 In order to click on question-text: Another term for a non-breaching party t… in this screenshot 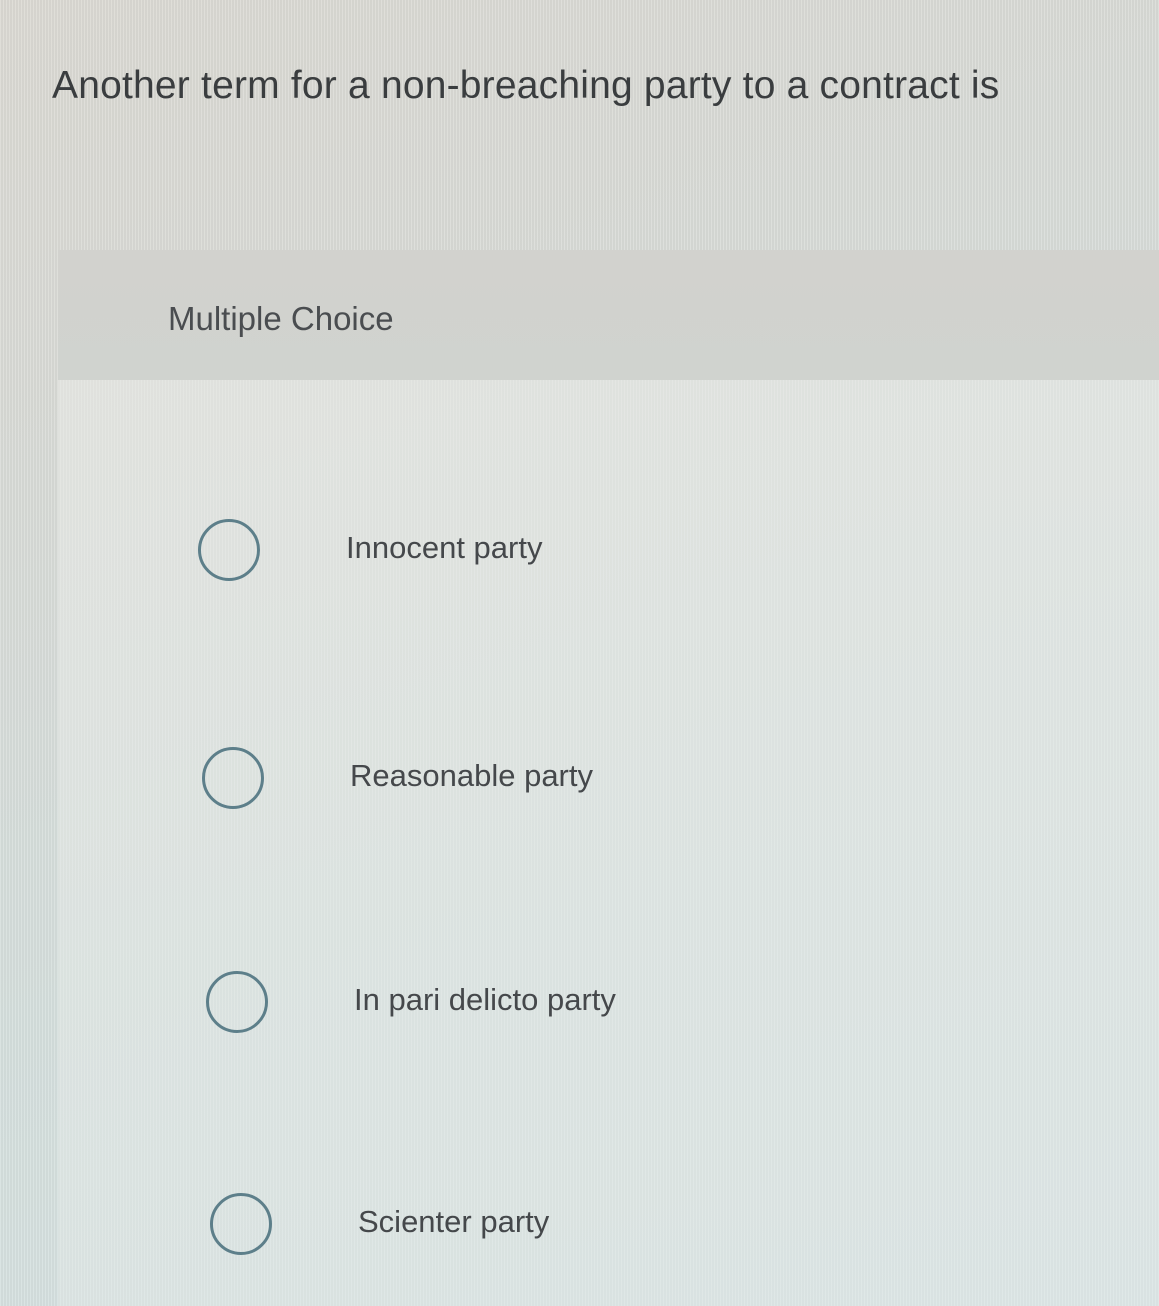, I will do `click(526, 85)`.